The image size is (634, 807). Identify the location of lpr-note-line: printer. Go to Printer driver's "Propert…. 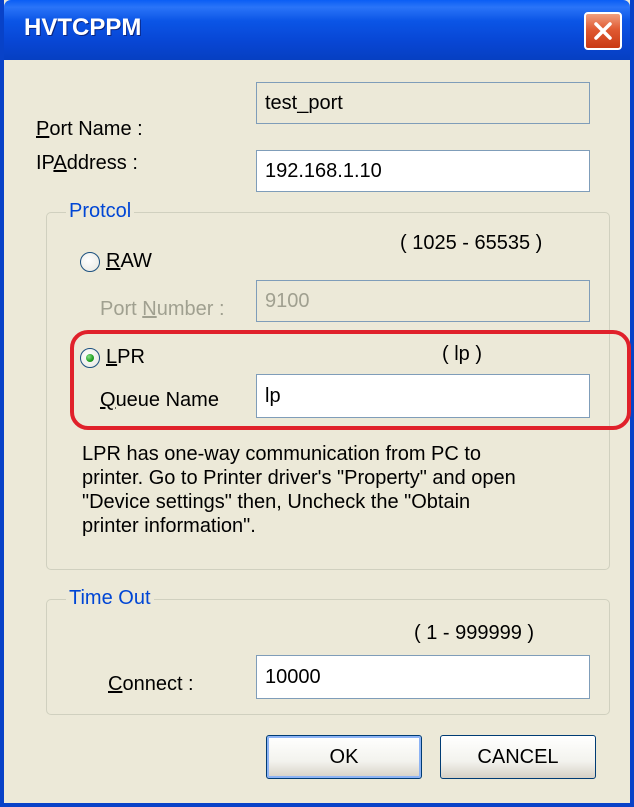
(299, 478).